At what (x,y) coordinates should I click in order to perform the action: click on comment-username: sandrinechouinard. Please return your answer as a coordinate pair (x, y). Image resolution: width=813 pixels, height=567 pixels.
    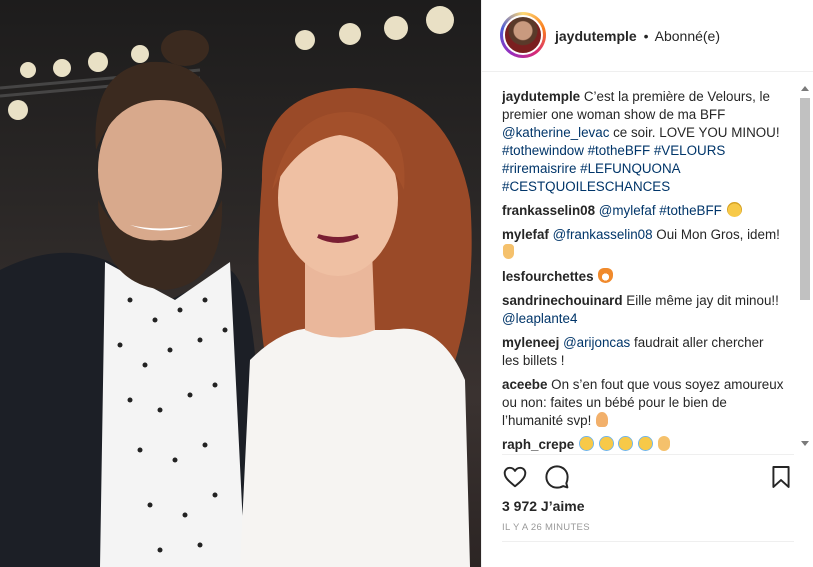
    Looking at the image, I should click on (562, 300).